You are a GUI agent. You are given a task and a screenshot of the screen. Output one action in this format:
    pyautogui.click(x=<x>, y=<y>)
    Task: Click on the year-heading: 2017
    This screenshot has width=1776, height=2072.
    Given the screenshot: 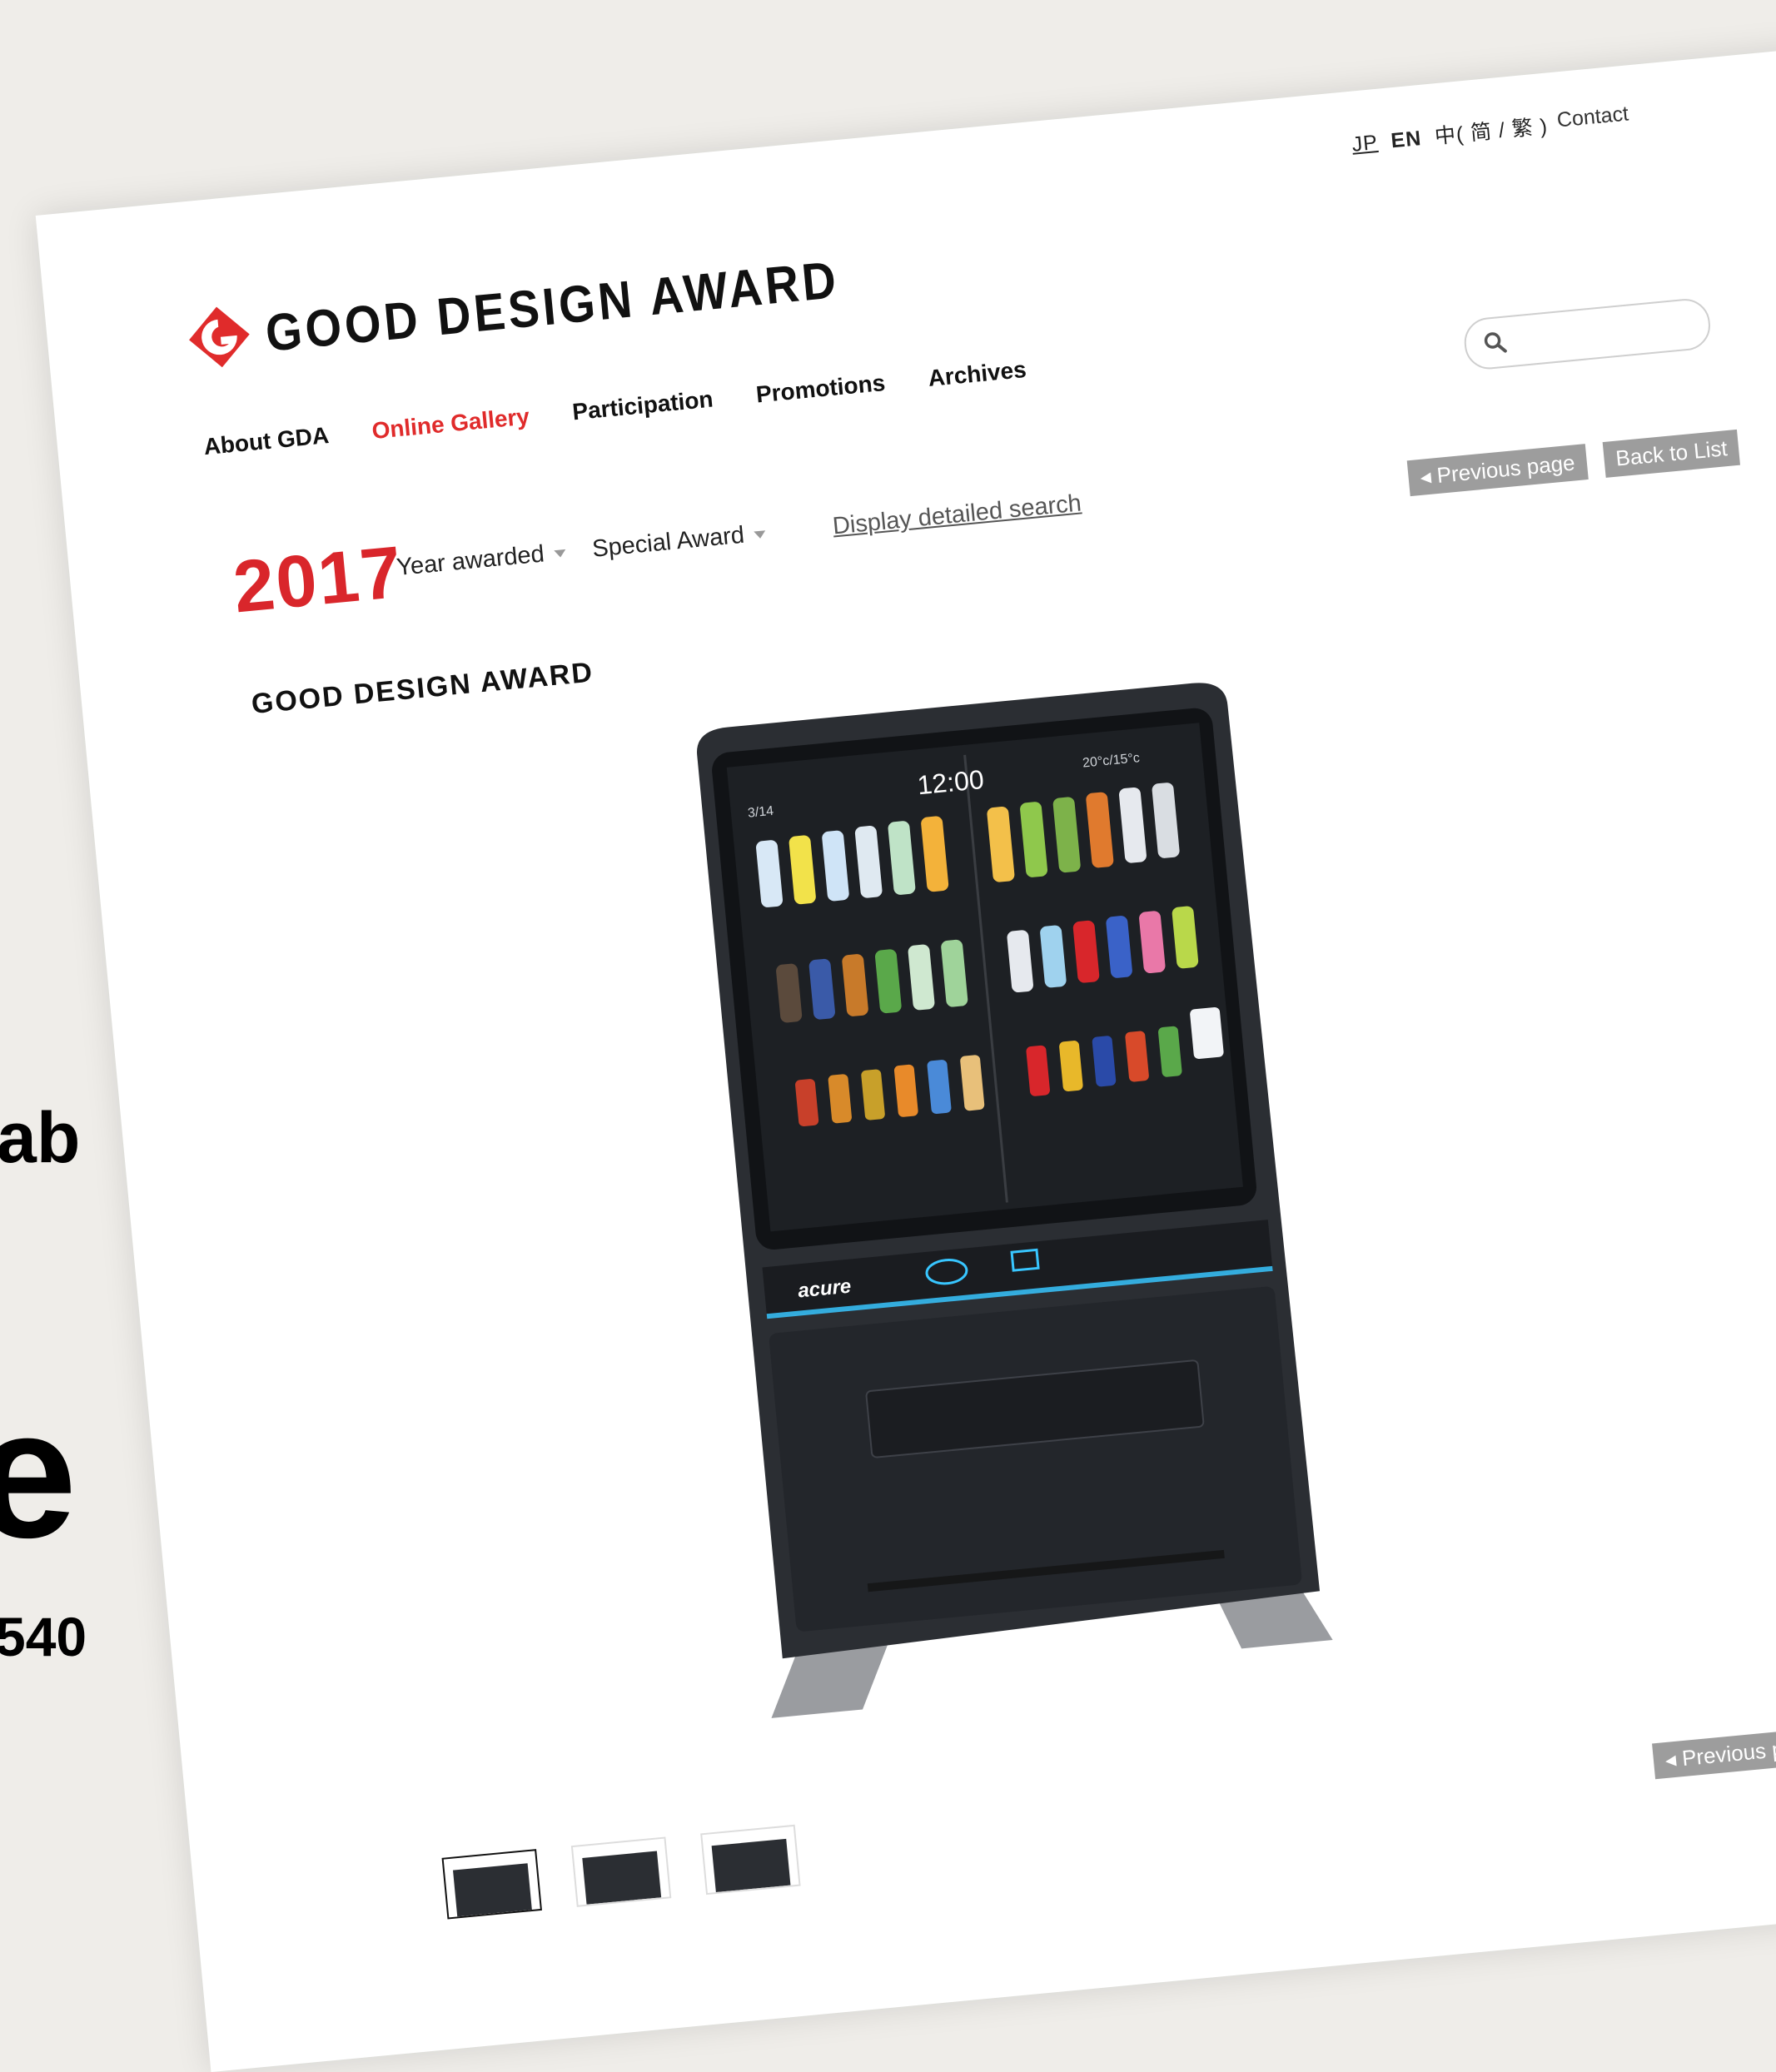 What is the action you would take?
    pyautogui.click(x=318, y=579)
    